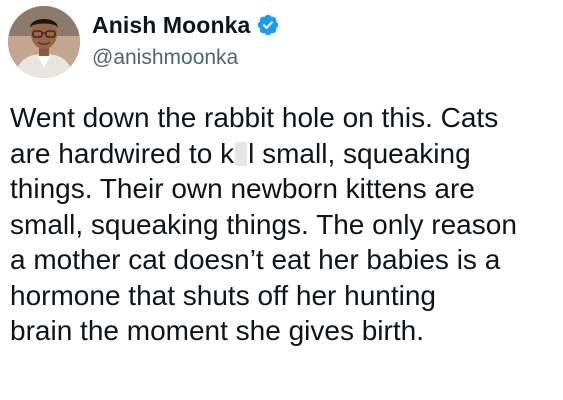  I want to click on tweet-line-2: are hardwired to k l small, squeaking, so click(284, 154).